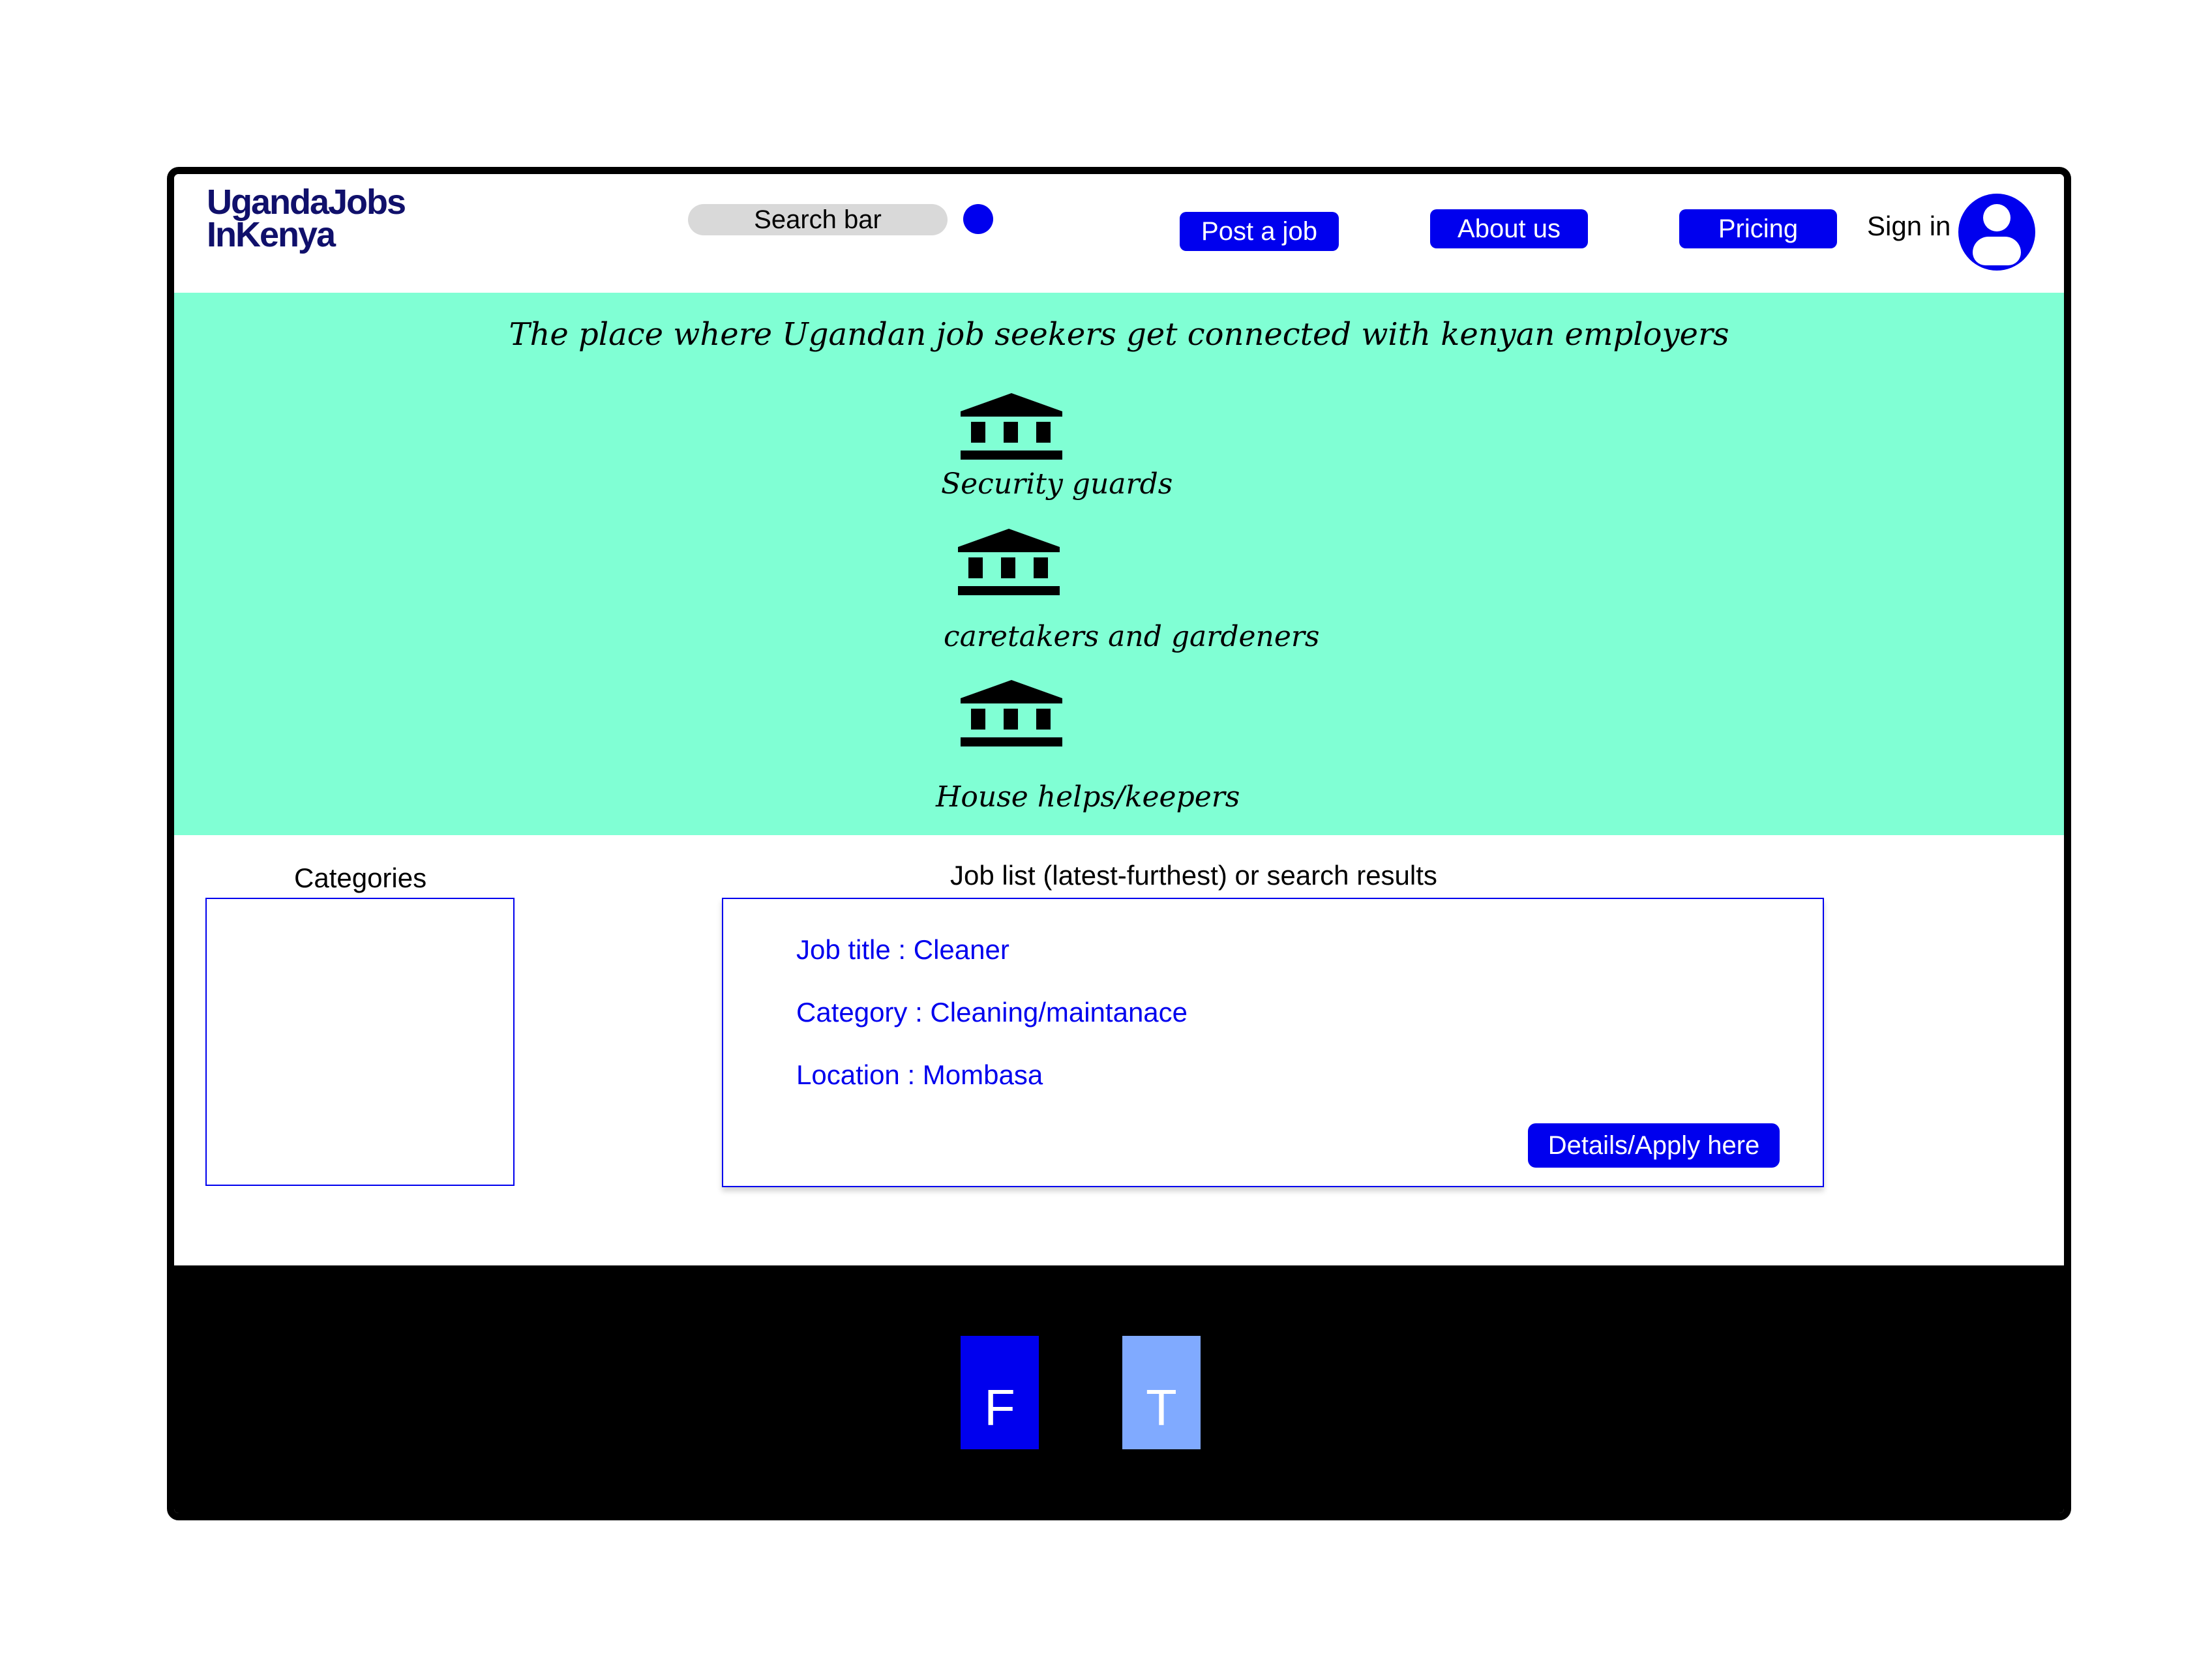  Describe the element at coordinates (919, 1074) in the screenshot. I see `job-location: Location : Mombasa` at that location.